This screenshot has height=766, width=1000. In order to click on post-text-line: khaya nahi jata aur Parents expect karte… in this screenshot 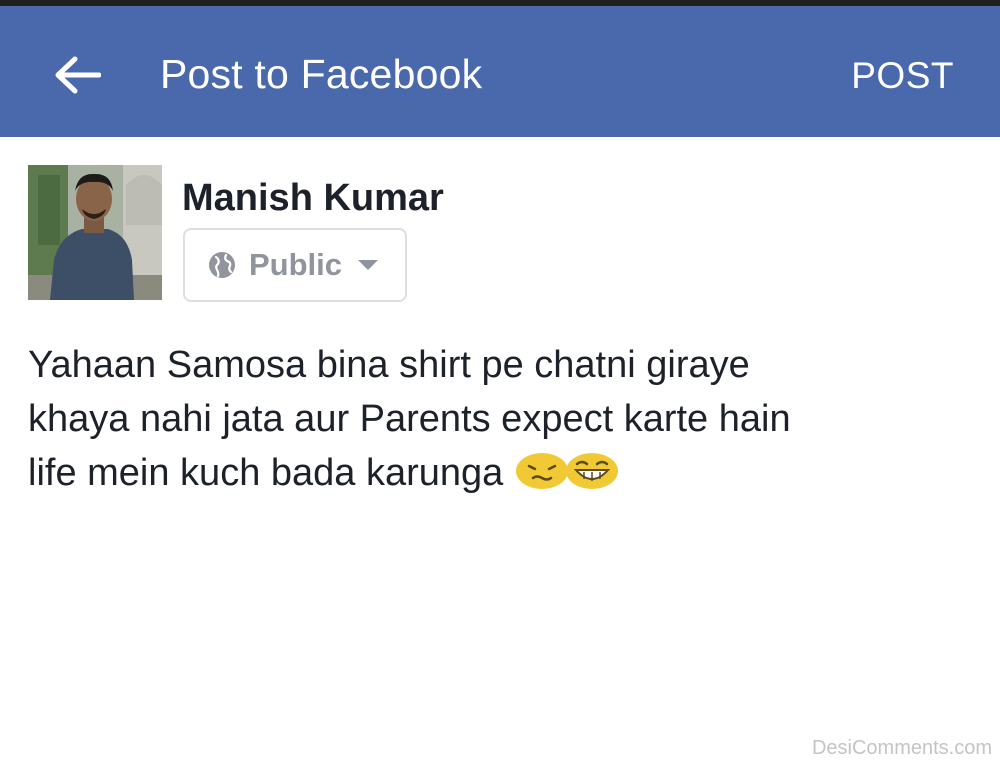, I will do `click(409, 419)`.